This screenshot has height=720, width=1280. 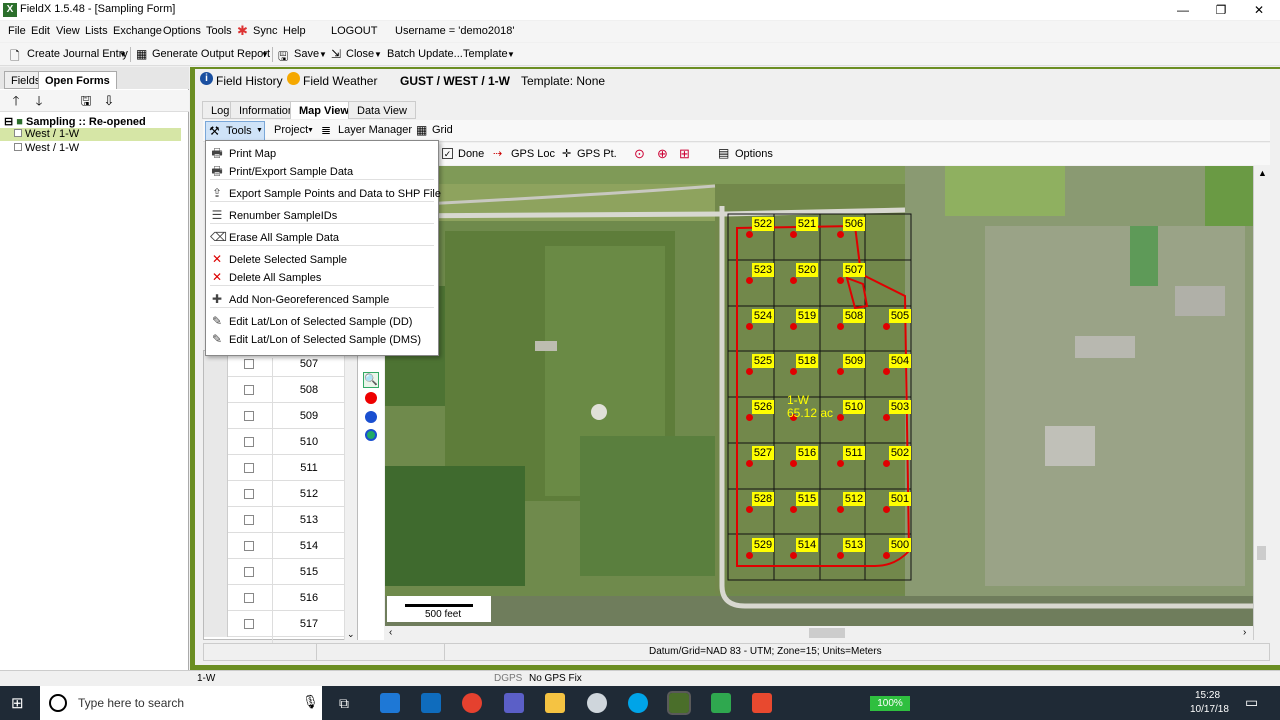 What do you see at coordinates (77, 54) in the screenshot?
I see `create-journal-button: Create Journal Entry` at bounding box center [77, 54].